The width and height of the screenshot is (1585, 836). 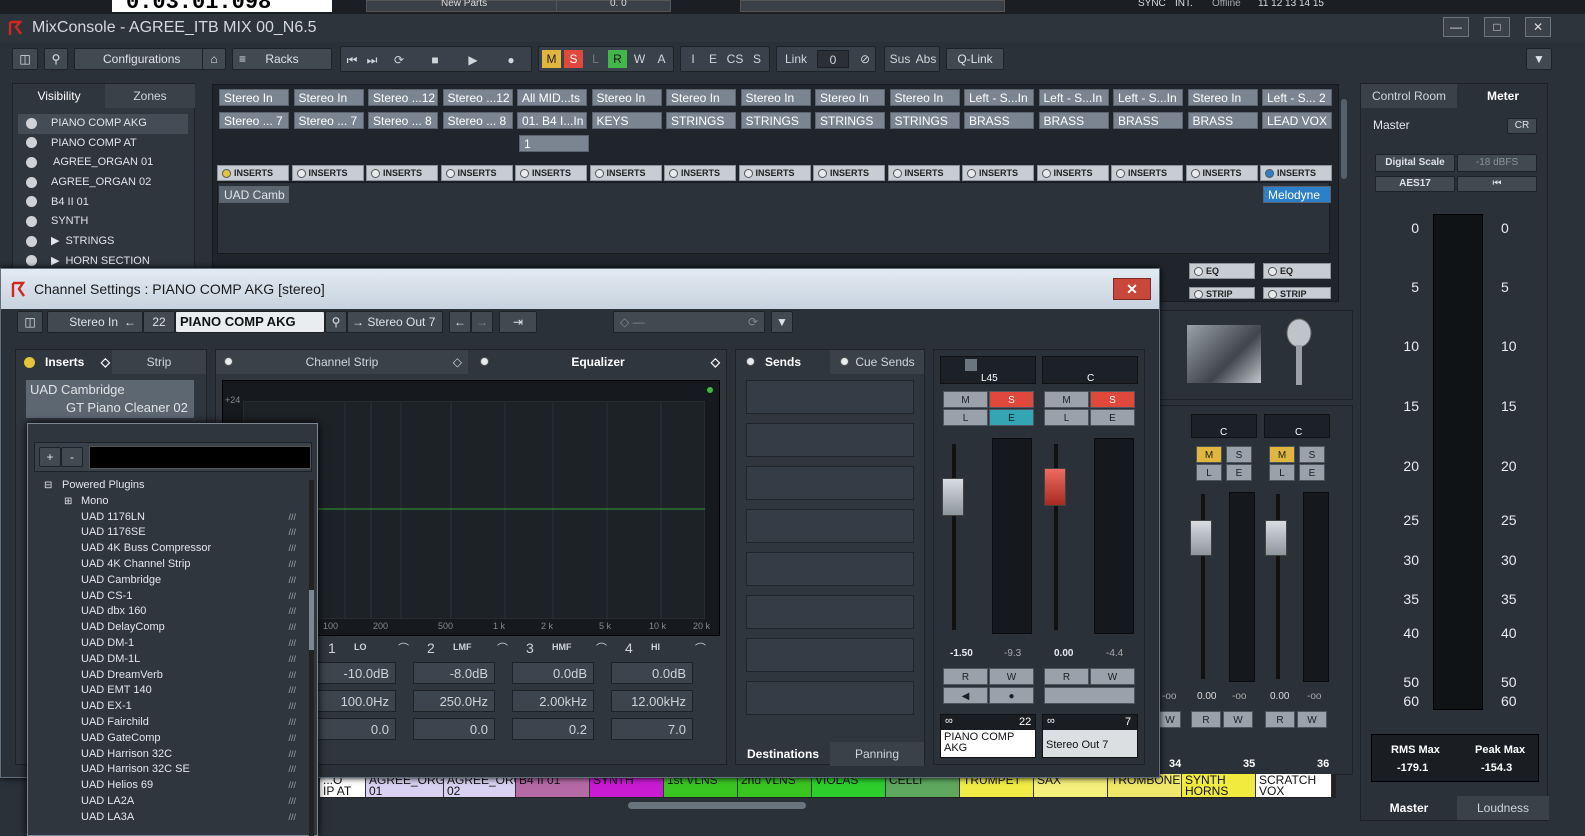 What do you see at coordinates (626, 120) in the screenshot?
I see `output-routing-cell: KEYS` at bounding box center [626, 120].